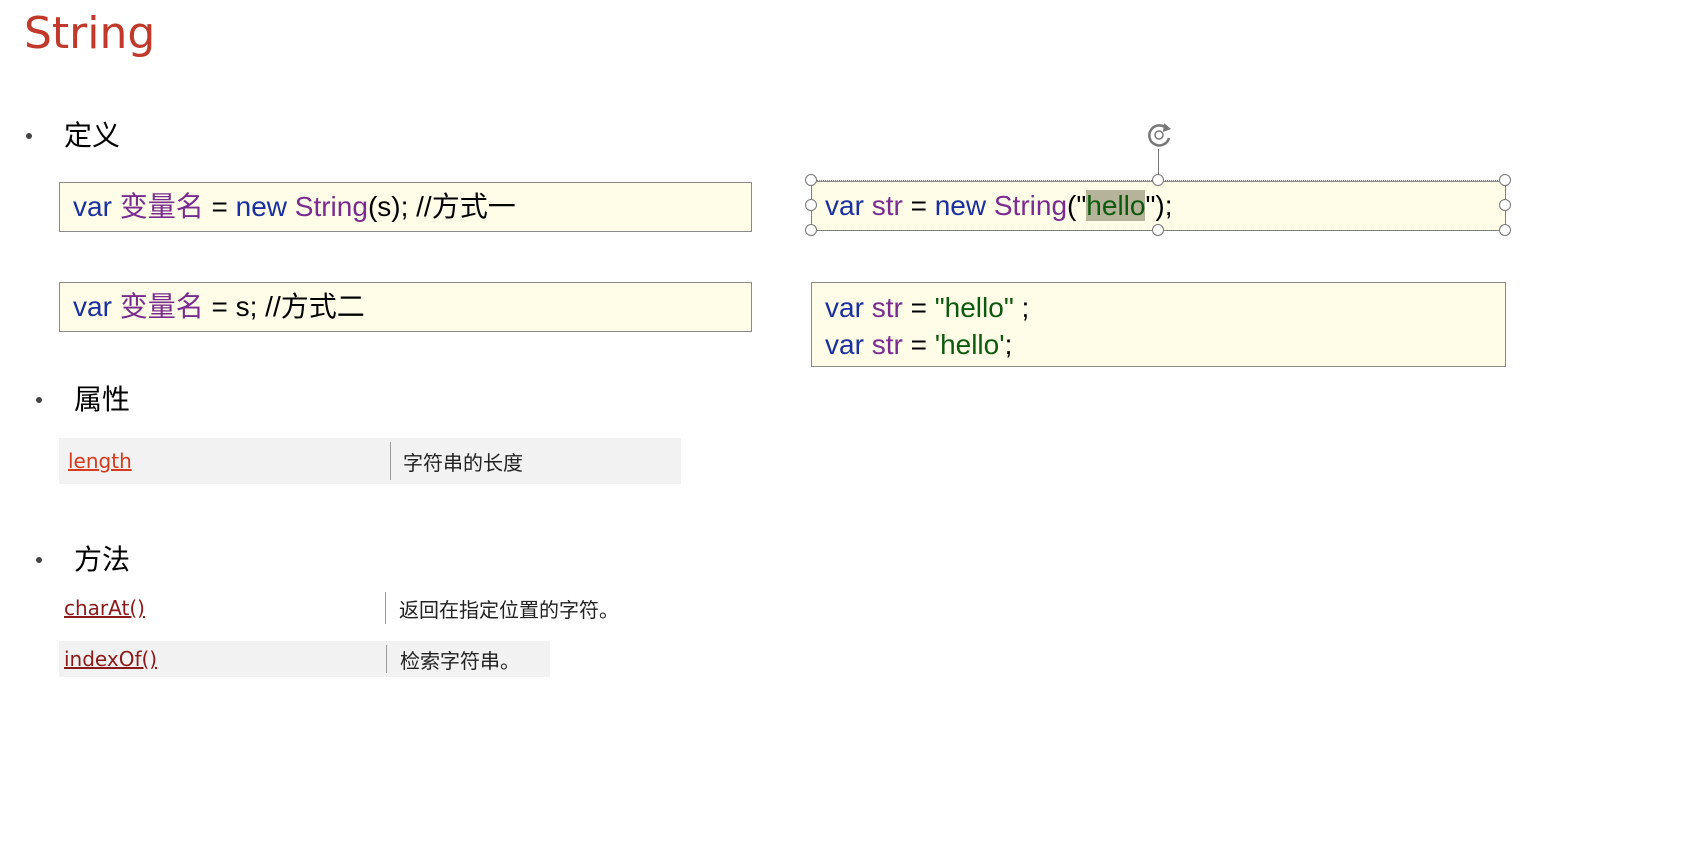 This screenshot has height=846, width=1693. What do you see at coordinates (1158, 230) in the screenshot?
I see `resize-handle-bottom` at bounding box center [1158, 230].